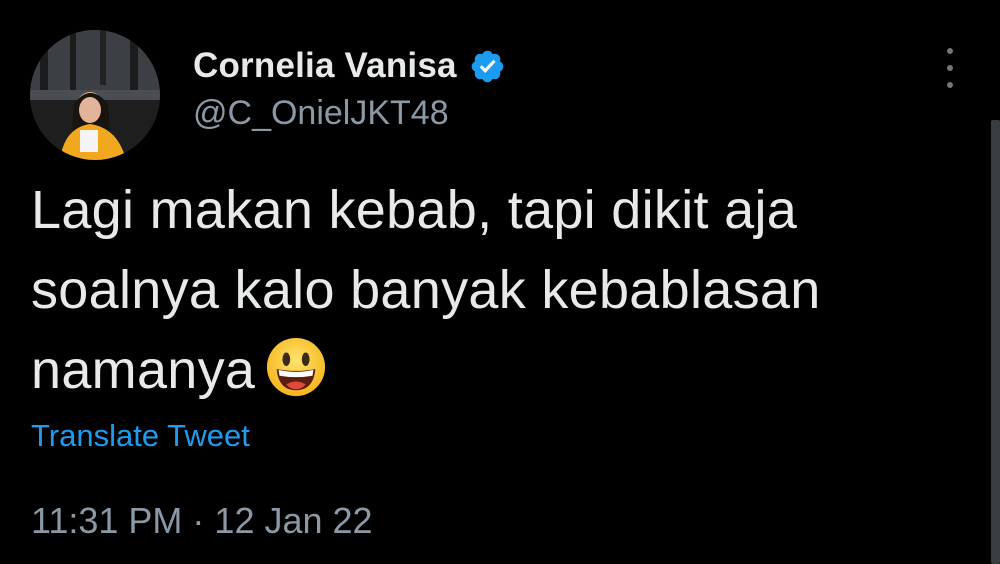  What do you see at coordinates (143, 370) in the screenshot?
I see `tweet-text-word: namanya` at bounding box center [143, 370].